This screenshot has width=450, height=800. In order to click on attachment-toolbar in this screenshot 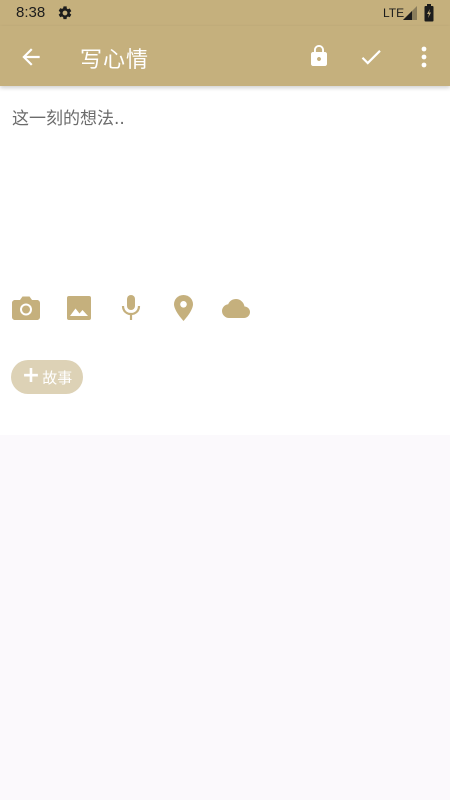, I will do `click(225, 309)`.